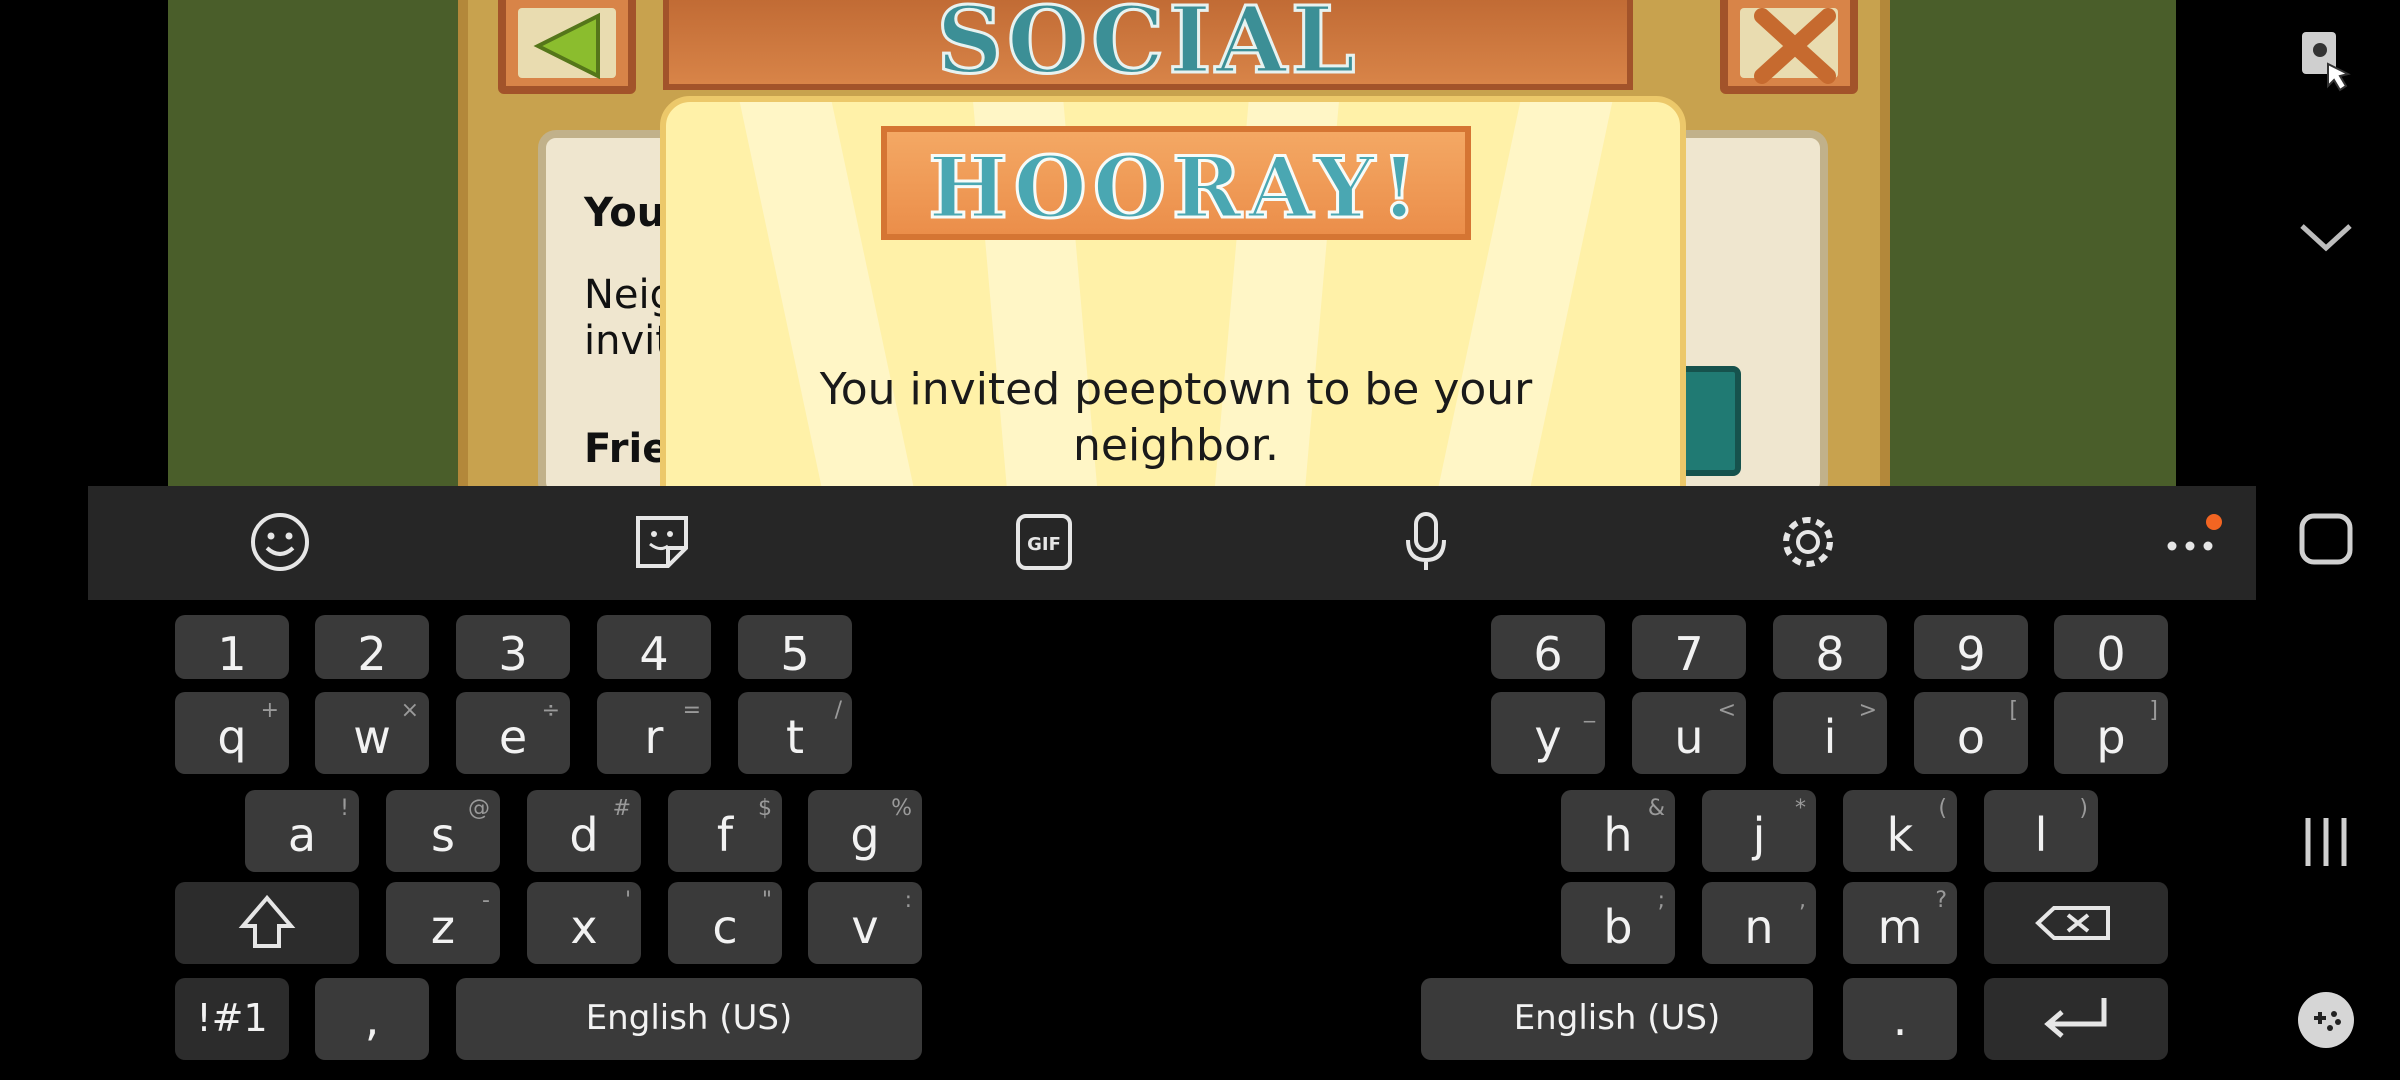 The height and width of the screenshot is (1080, 2400). I want to click on emoji-icon, so click(280, 542).